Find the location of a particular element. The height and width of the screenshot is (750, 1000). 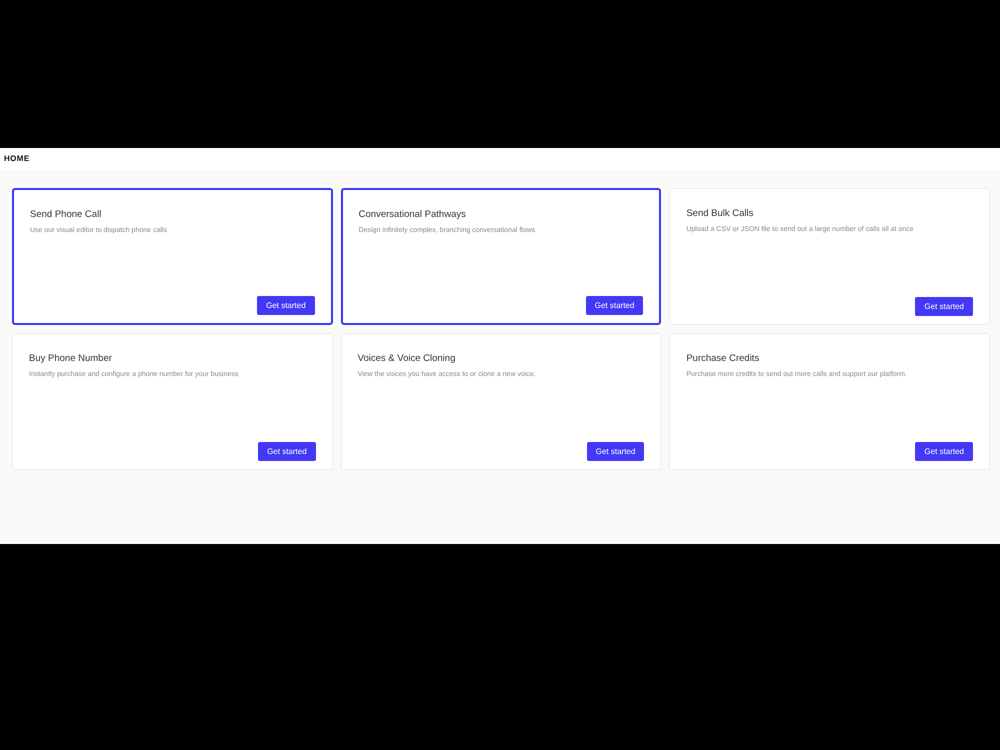

card-title: Buy Phone Number is located at coordinates (71, 359).